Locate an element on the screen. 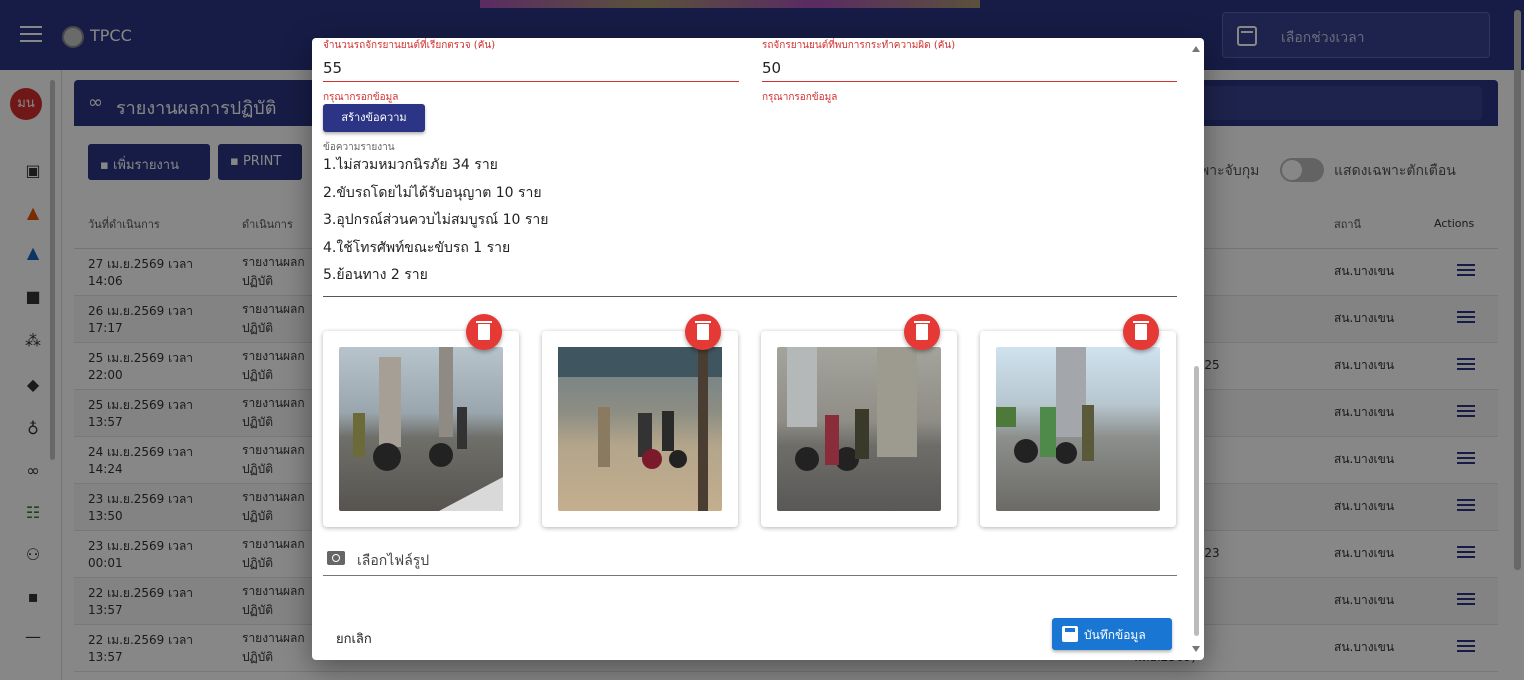 Image resolution: width=1524 pixels, height=680 pixels. cancel-button: ยกเลิก is located at coordinates (354, 638).